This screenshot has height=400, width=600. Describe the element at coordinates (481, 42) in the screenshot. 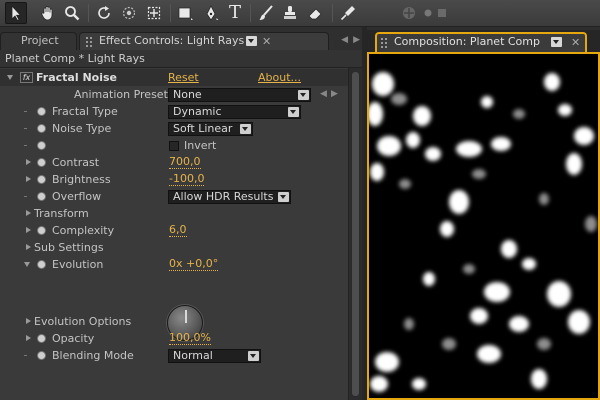

I see `tab-composition: Composition: Planet Comp ✕` at that location.